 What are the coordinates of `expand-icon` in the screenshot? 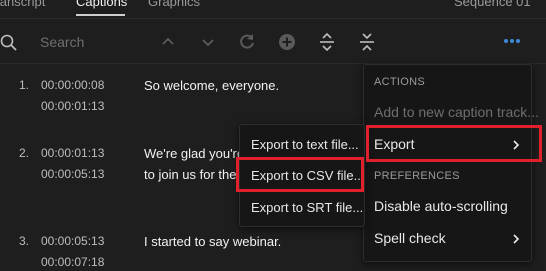 It's located at (327, 42).